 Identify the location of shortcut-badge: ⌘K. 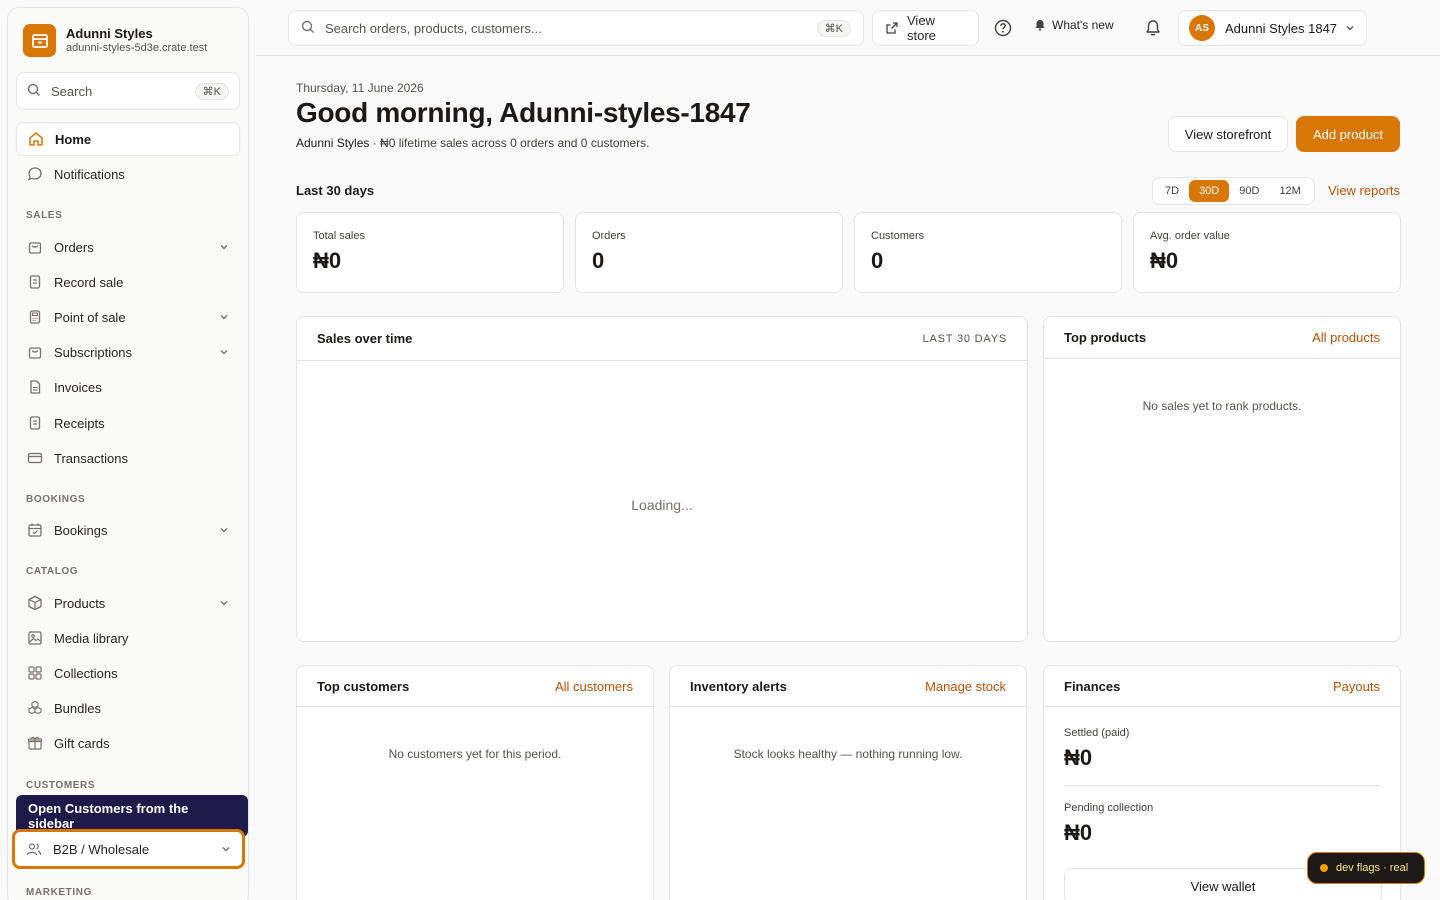
(833, 28).